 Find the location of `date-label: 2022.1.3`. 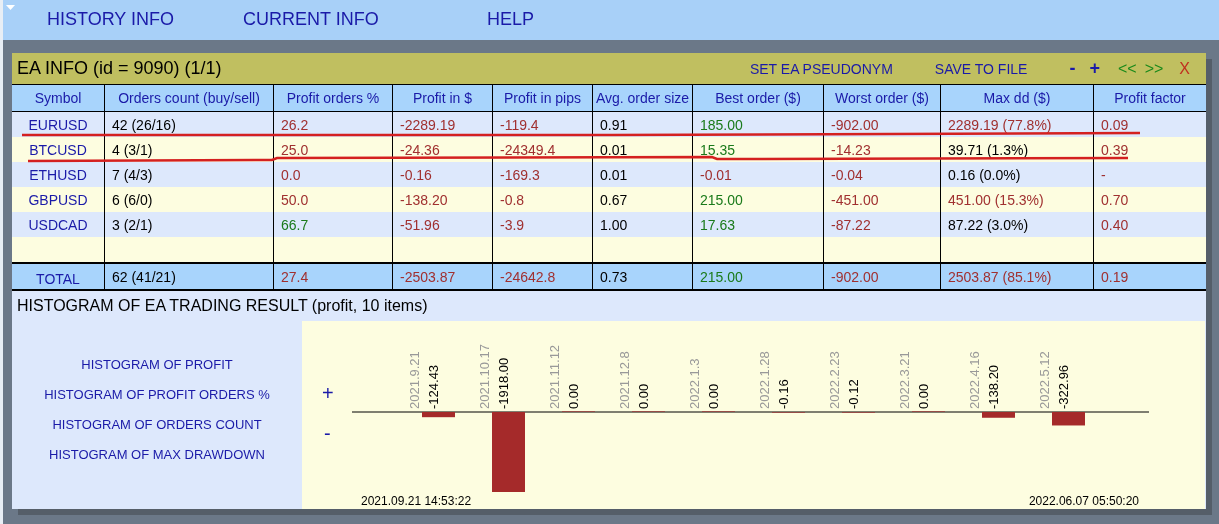

date-label: 2022.1.3 is located at coordinates (694, 383).